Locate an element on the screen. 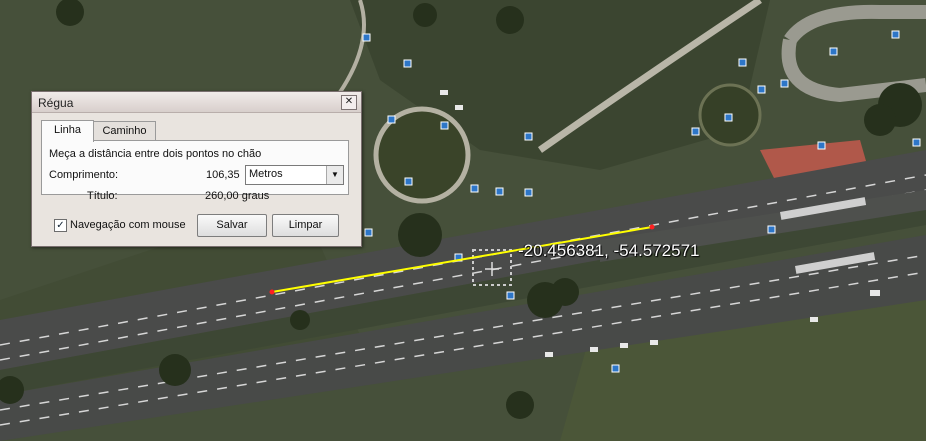  save-button: Salvar is located at coordinates (232, 225).